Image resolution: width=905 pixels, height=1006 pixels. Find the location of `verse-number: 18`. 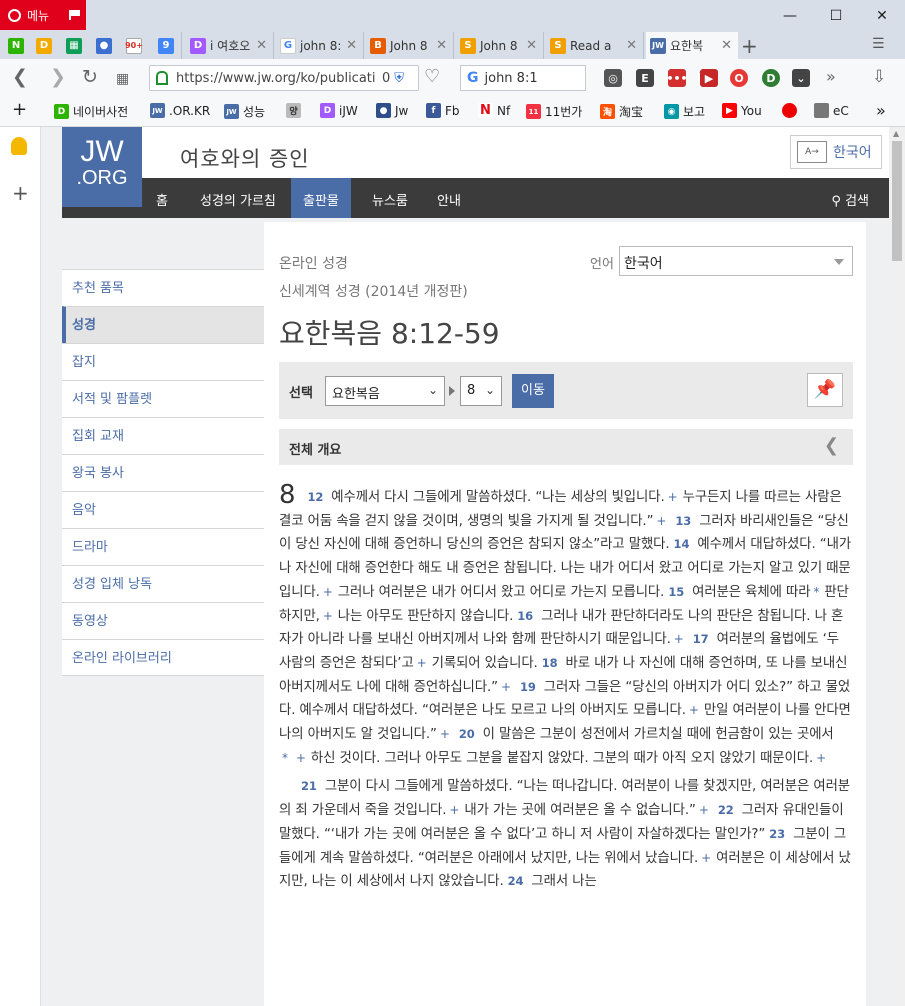

verse-number: 18 is located at coordinates (550, 663).